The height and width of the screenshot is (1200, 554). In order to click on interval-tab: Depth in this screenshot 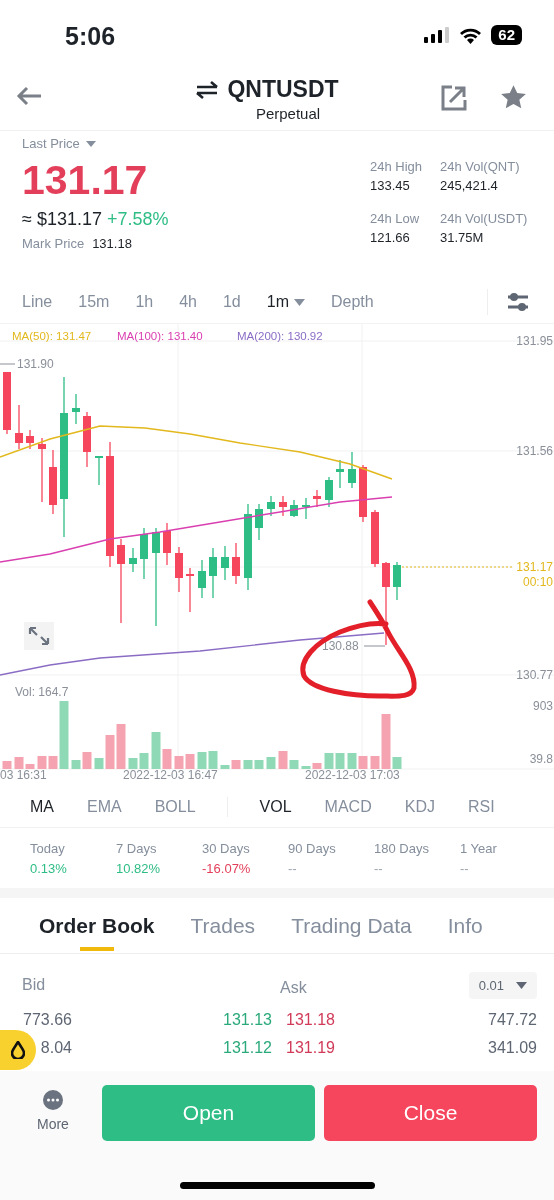, I will do `click(352, 302)`.